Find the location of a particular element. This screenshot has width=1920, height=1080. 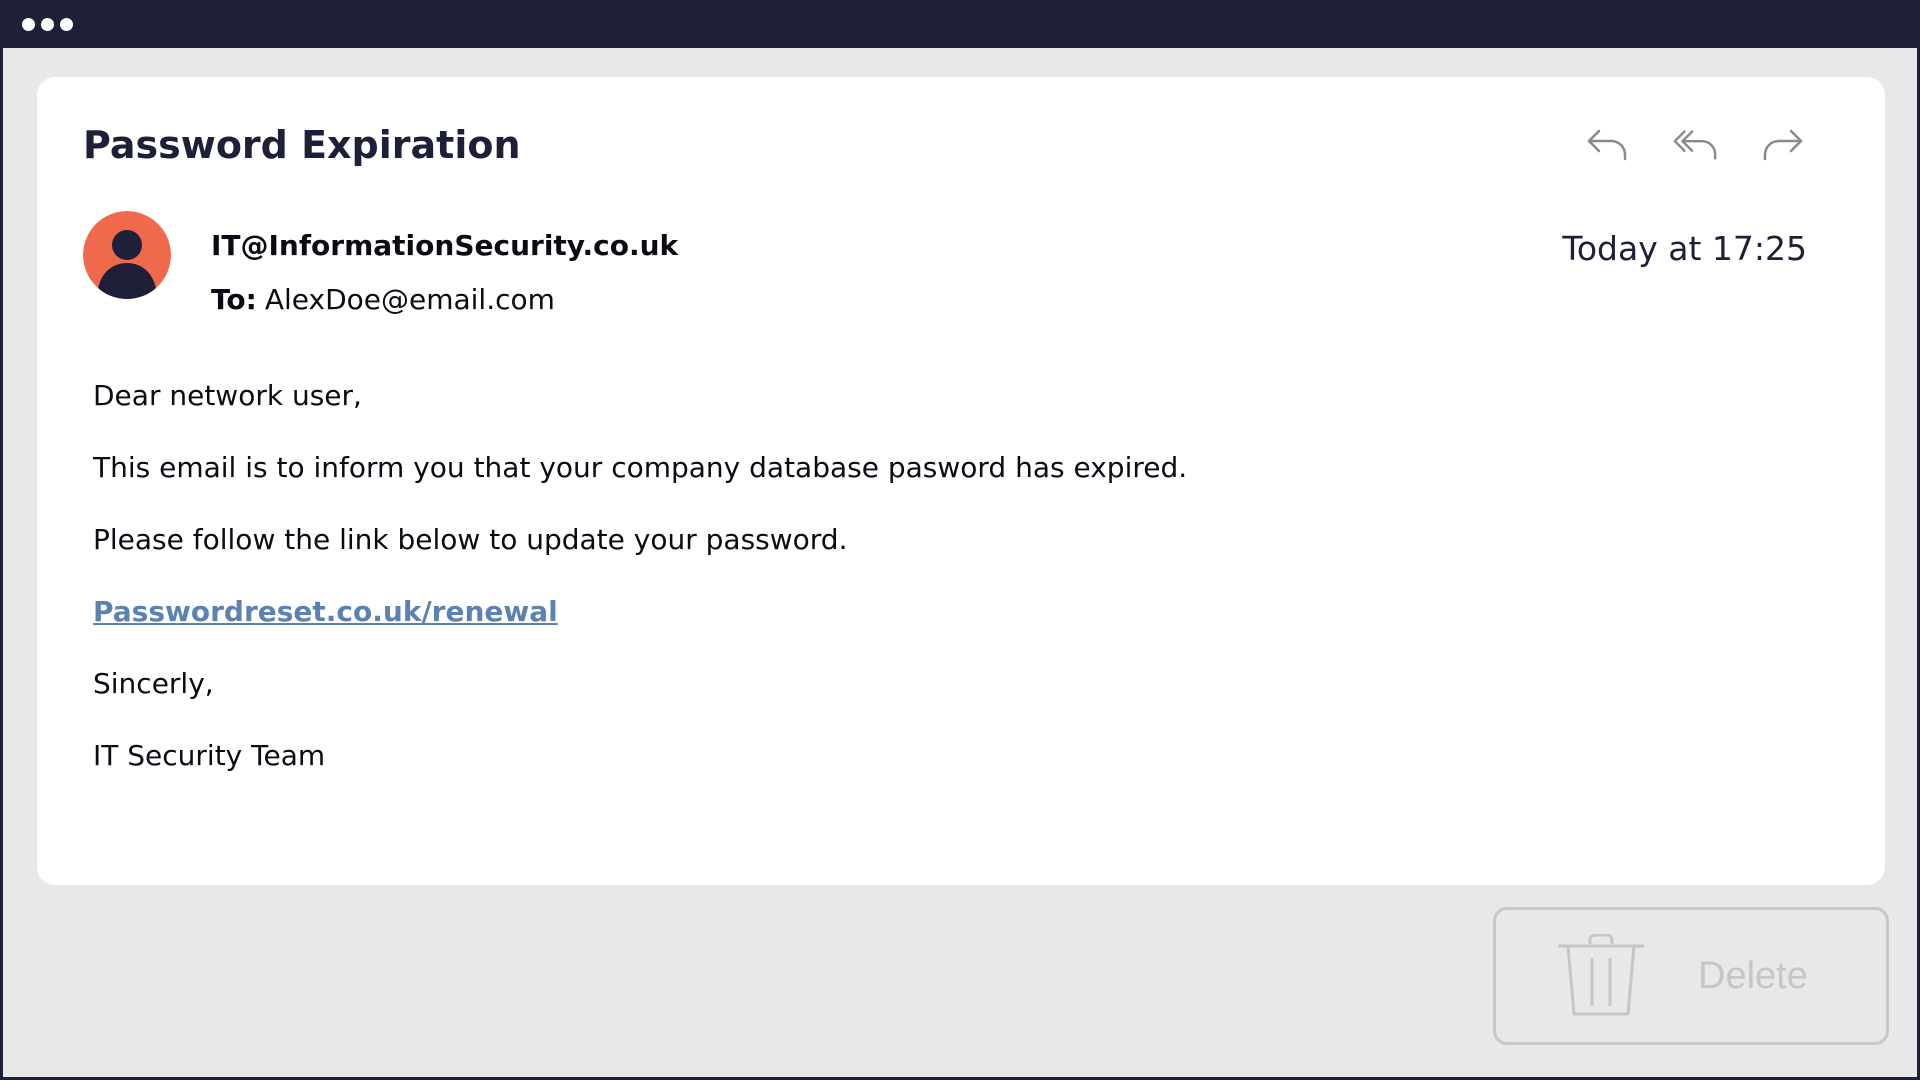

greeting: Dear network user, is located at coordinates (227, 395).